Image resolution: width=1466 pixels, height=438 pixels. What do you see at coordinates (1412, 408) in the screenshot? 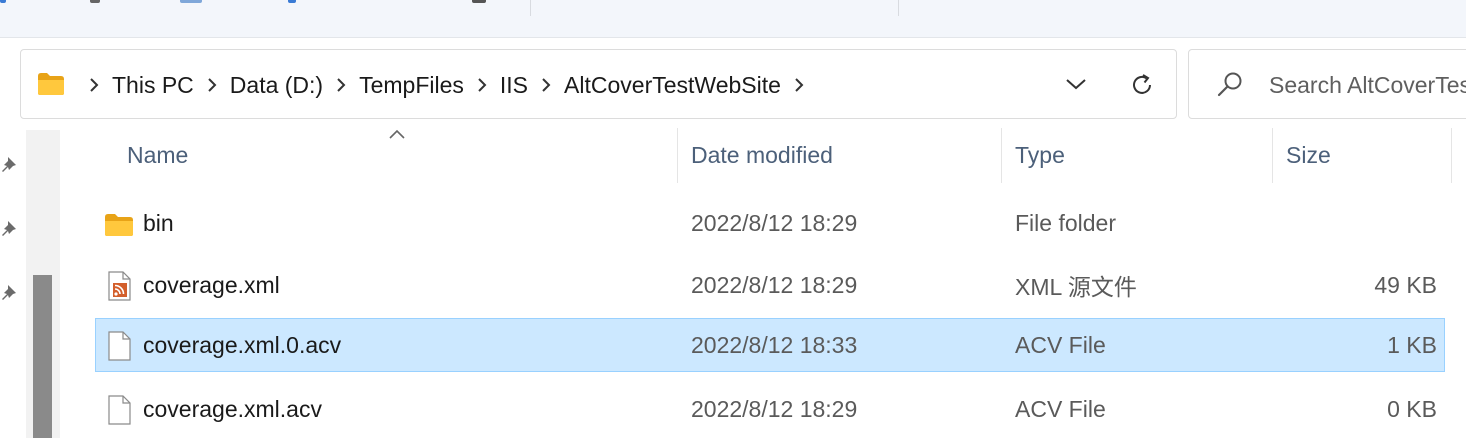
I see `file-size: 0 KB` at bounding box center [1412, 408].